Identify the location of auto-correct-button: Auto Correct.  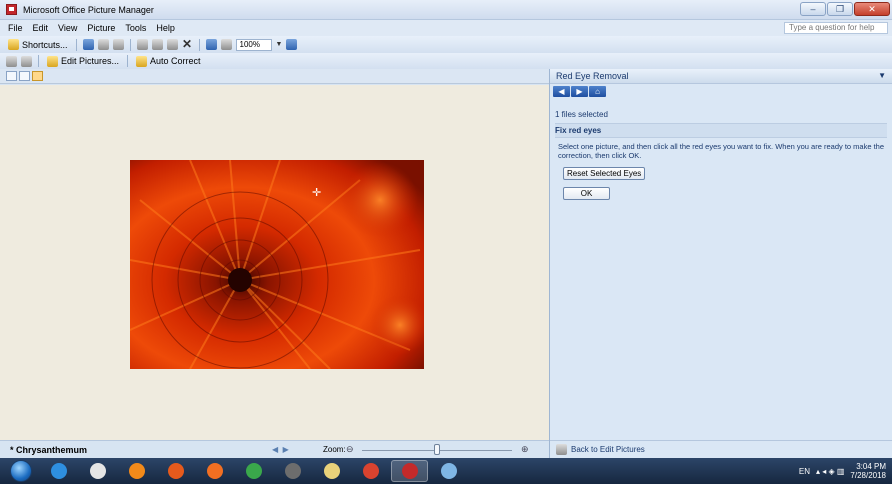
(168, 61).